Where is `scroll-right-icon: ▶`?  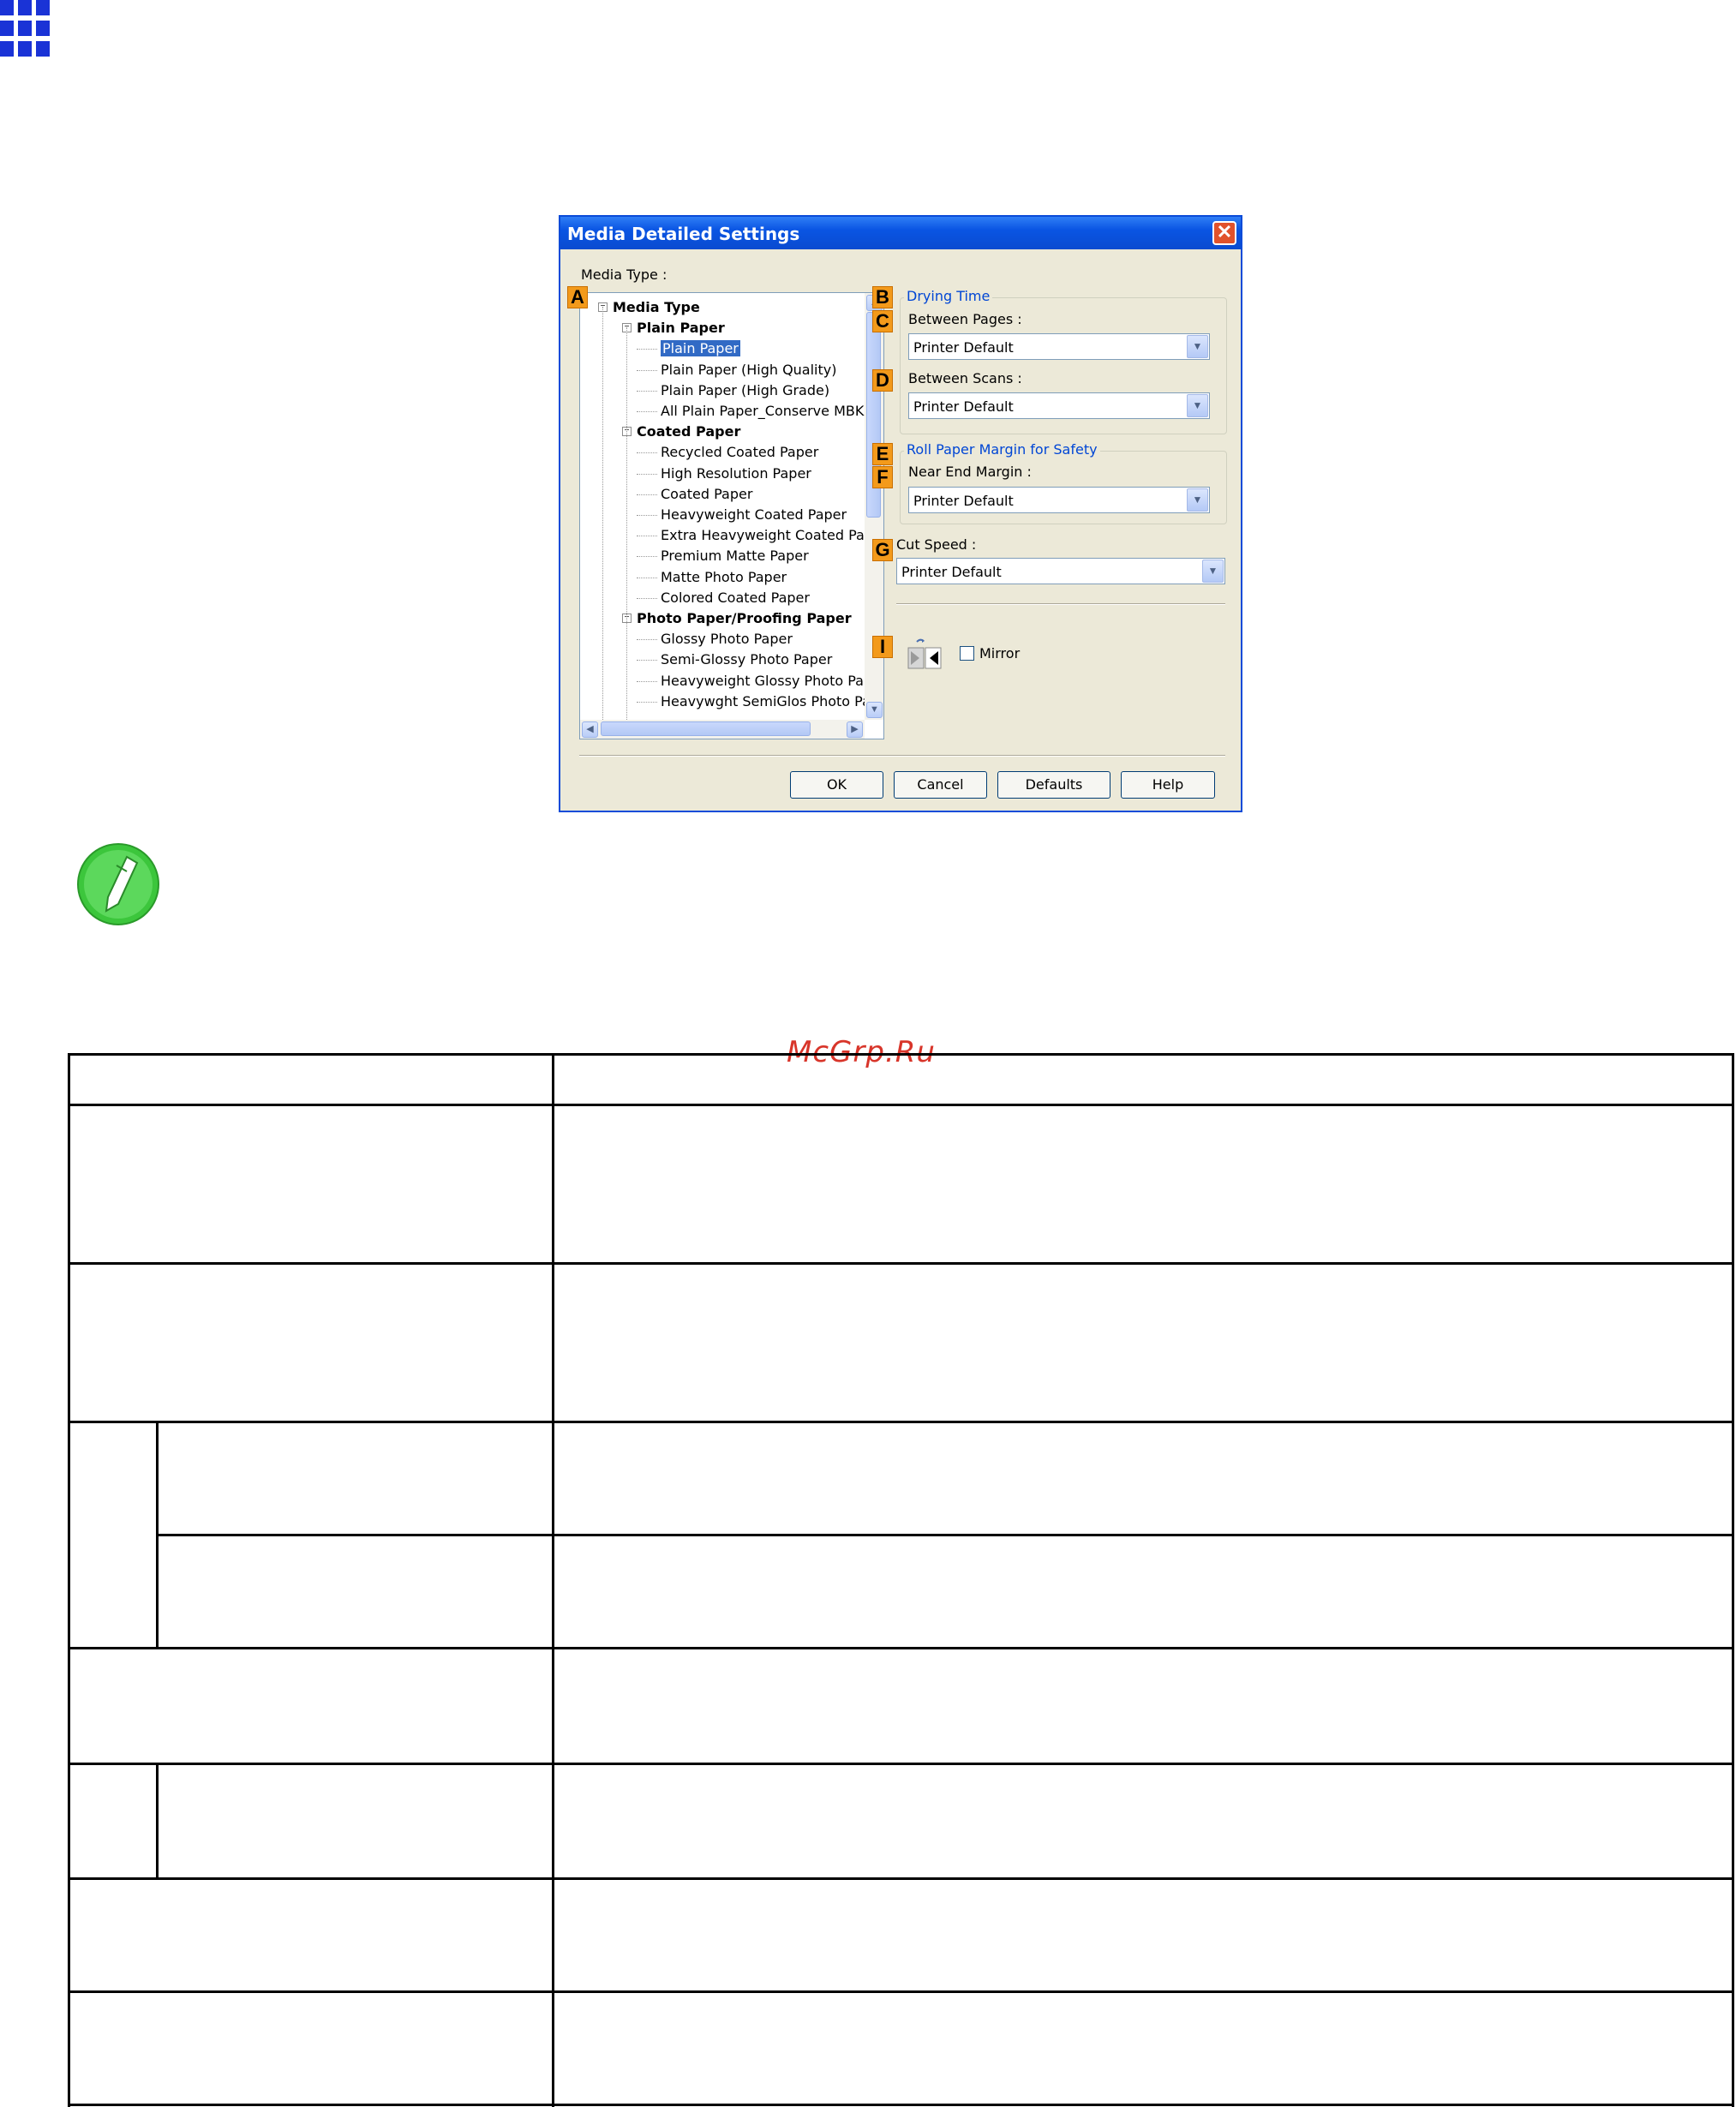 scroll-right-icon: ▶ is located at coordinates (855, 729).